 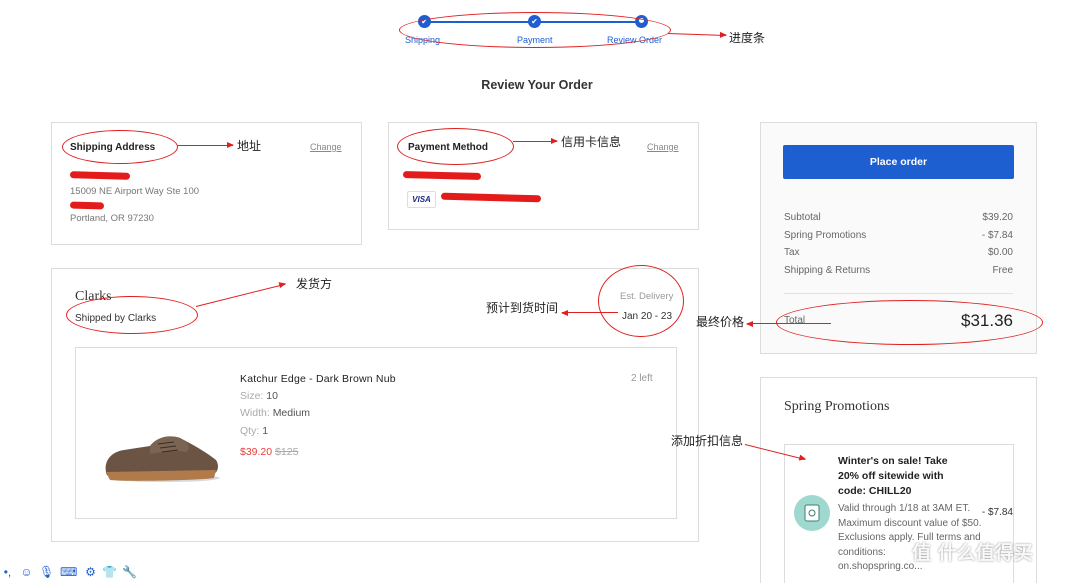 What do you see at coordinates (825, 235) in the screenshot?
I see `summary-label: Spring Promotions` at bounding box center [825, 235].